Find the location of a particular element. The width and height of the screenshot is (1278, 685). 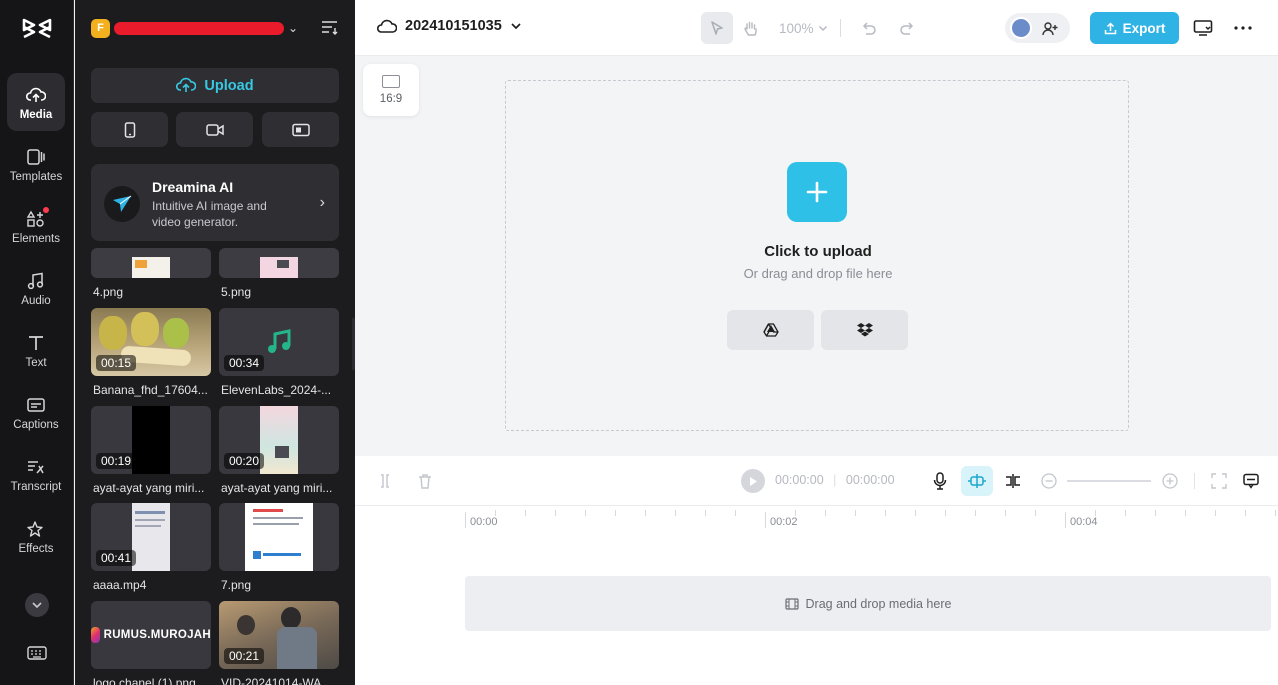

undo-button is located at coordinates (869, 28).